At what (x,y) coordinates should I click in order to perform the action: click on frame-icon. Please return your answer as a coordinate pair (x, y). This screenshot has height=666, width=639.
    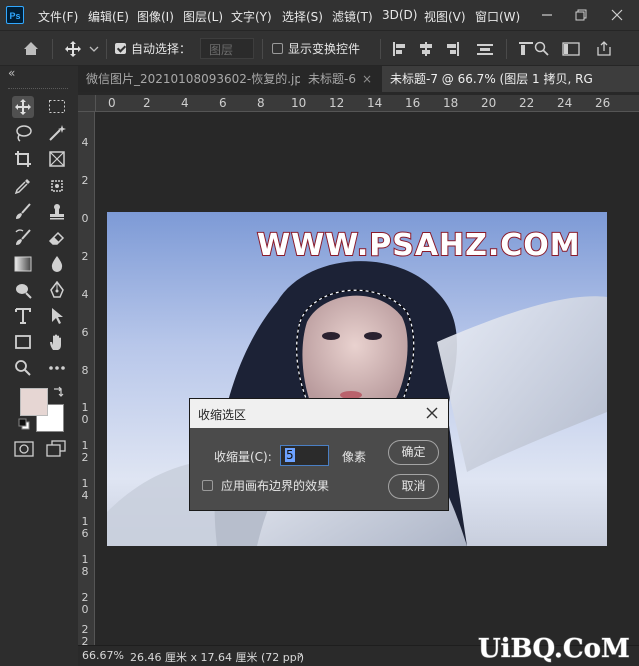
    Looking at the image, I should click on (57, 159).